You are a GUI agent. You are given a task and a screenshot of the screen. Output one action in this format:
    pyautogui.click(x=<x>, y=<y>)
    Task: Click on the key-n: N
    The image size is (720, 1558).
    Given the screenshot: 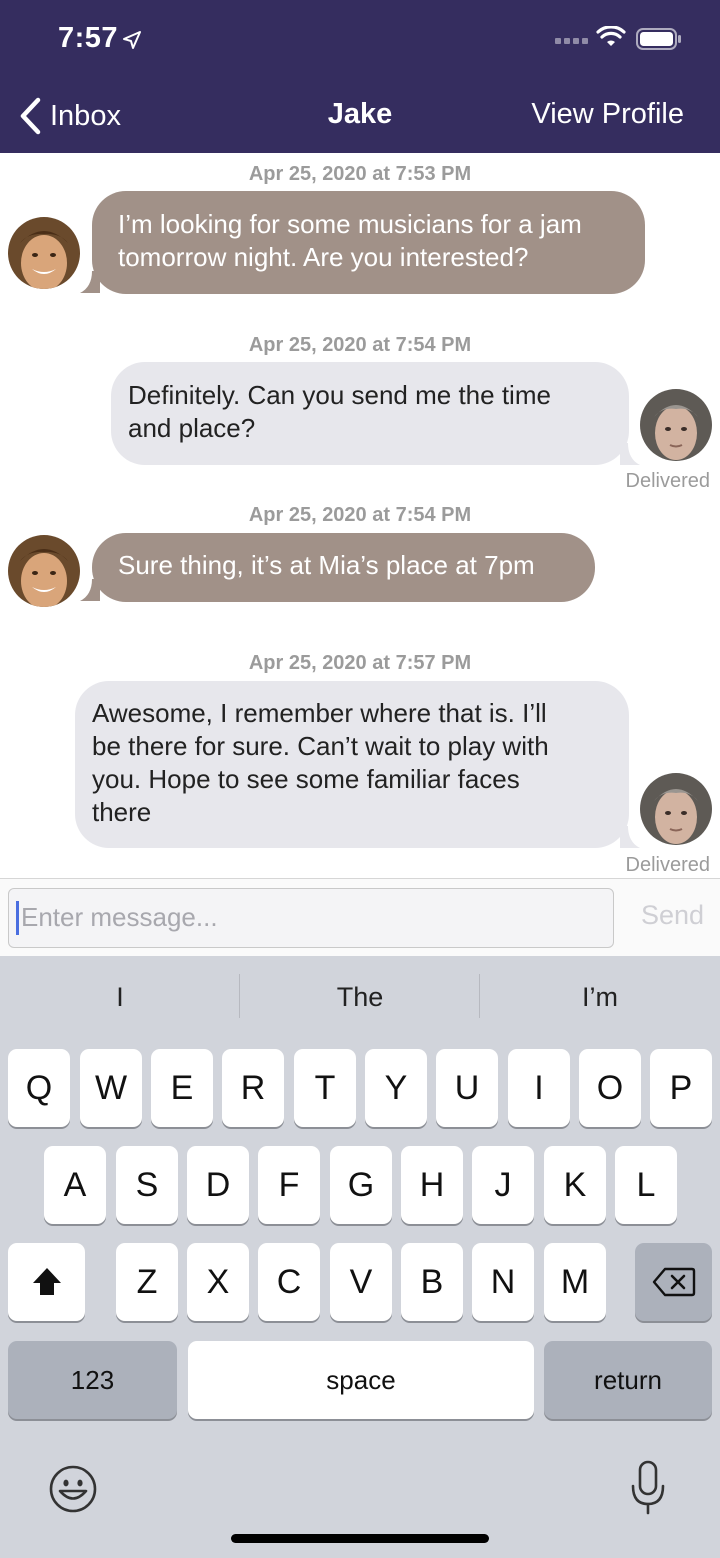 What is the action you would take?
    pyautogui.click(x=503, y=1282)
    